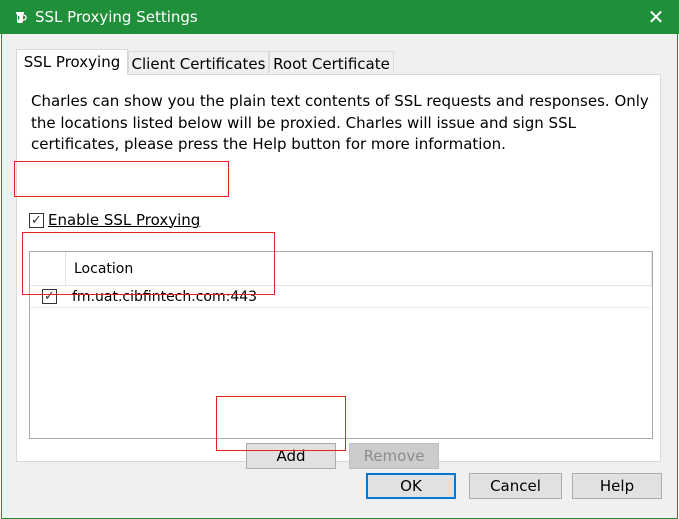 The height and width of the screenshot is (519, 679). Describe the element at coordinates (394, 456) in the screenshot. I see `remove-button: Remove` at that location.